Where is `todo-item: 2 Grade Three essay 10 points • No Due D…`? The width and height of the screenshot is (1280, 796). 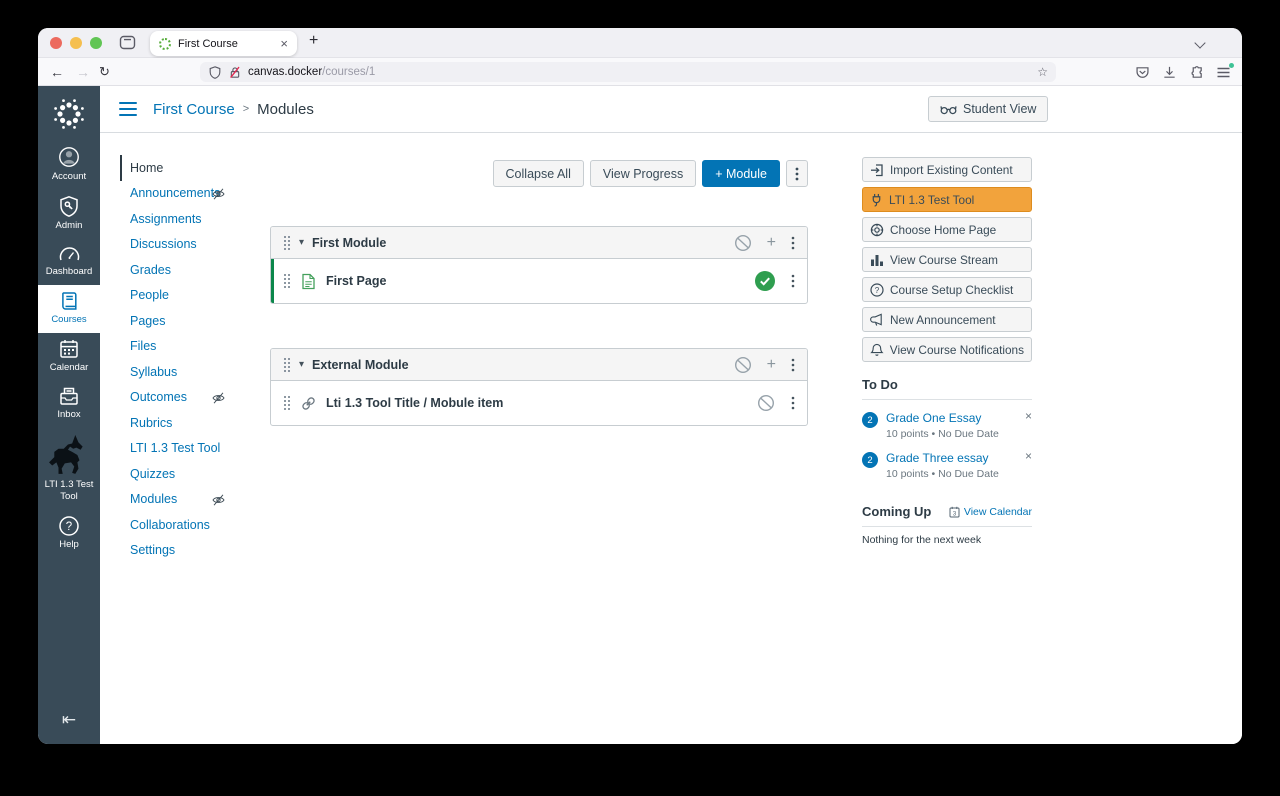
todo-item: 2 Grade Three essay 10 points • No Due D… is located at coordinates (947, 460).